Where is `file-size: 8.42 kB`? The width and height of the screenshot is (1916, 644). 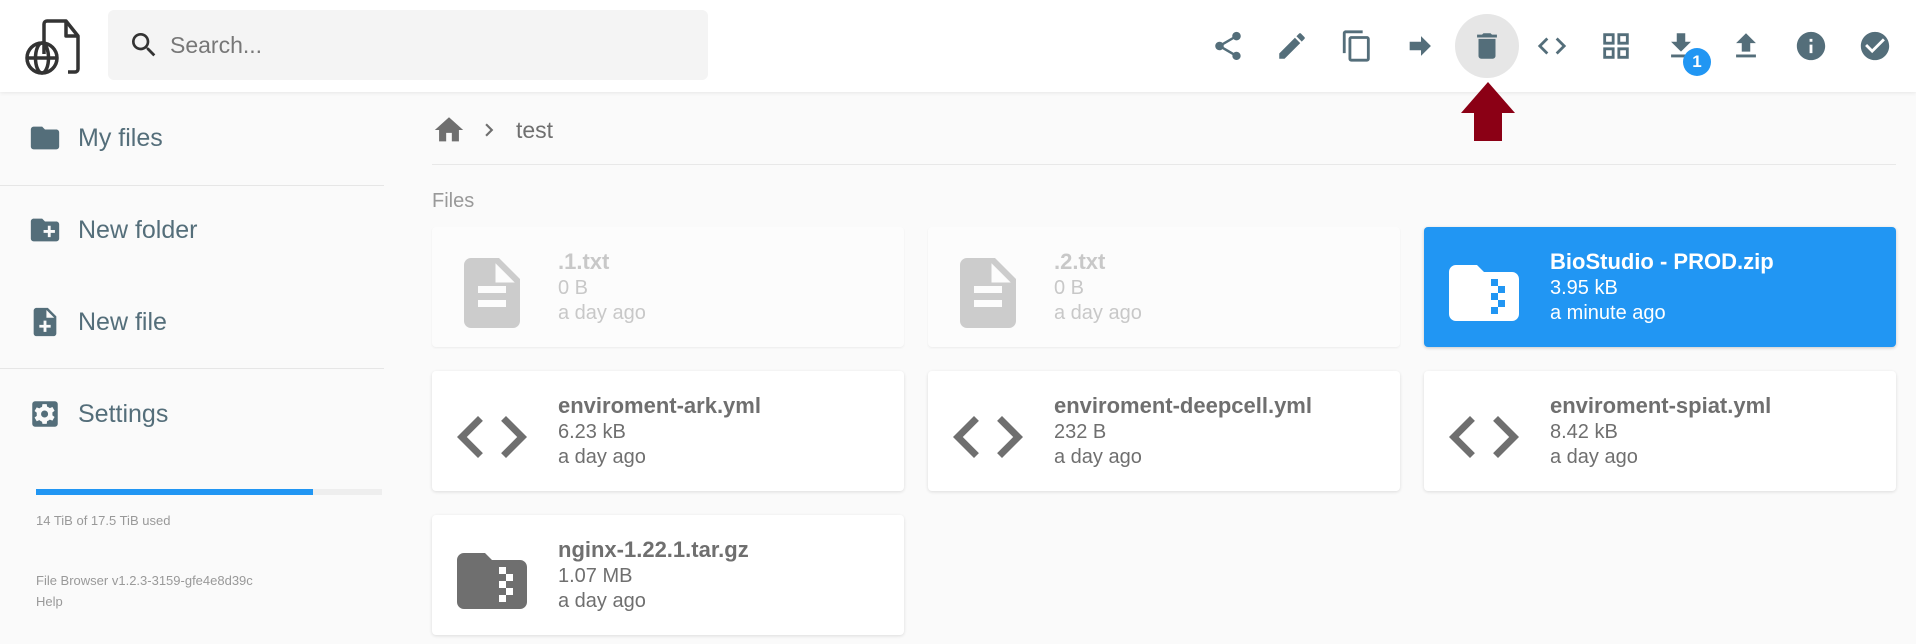 file-size: 8.42 kB is located at coordinates (1584, 432).